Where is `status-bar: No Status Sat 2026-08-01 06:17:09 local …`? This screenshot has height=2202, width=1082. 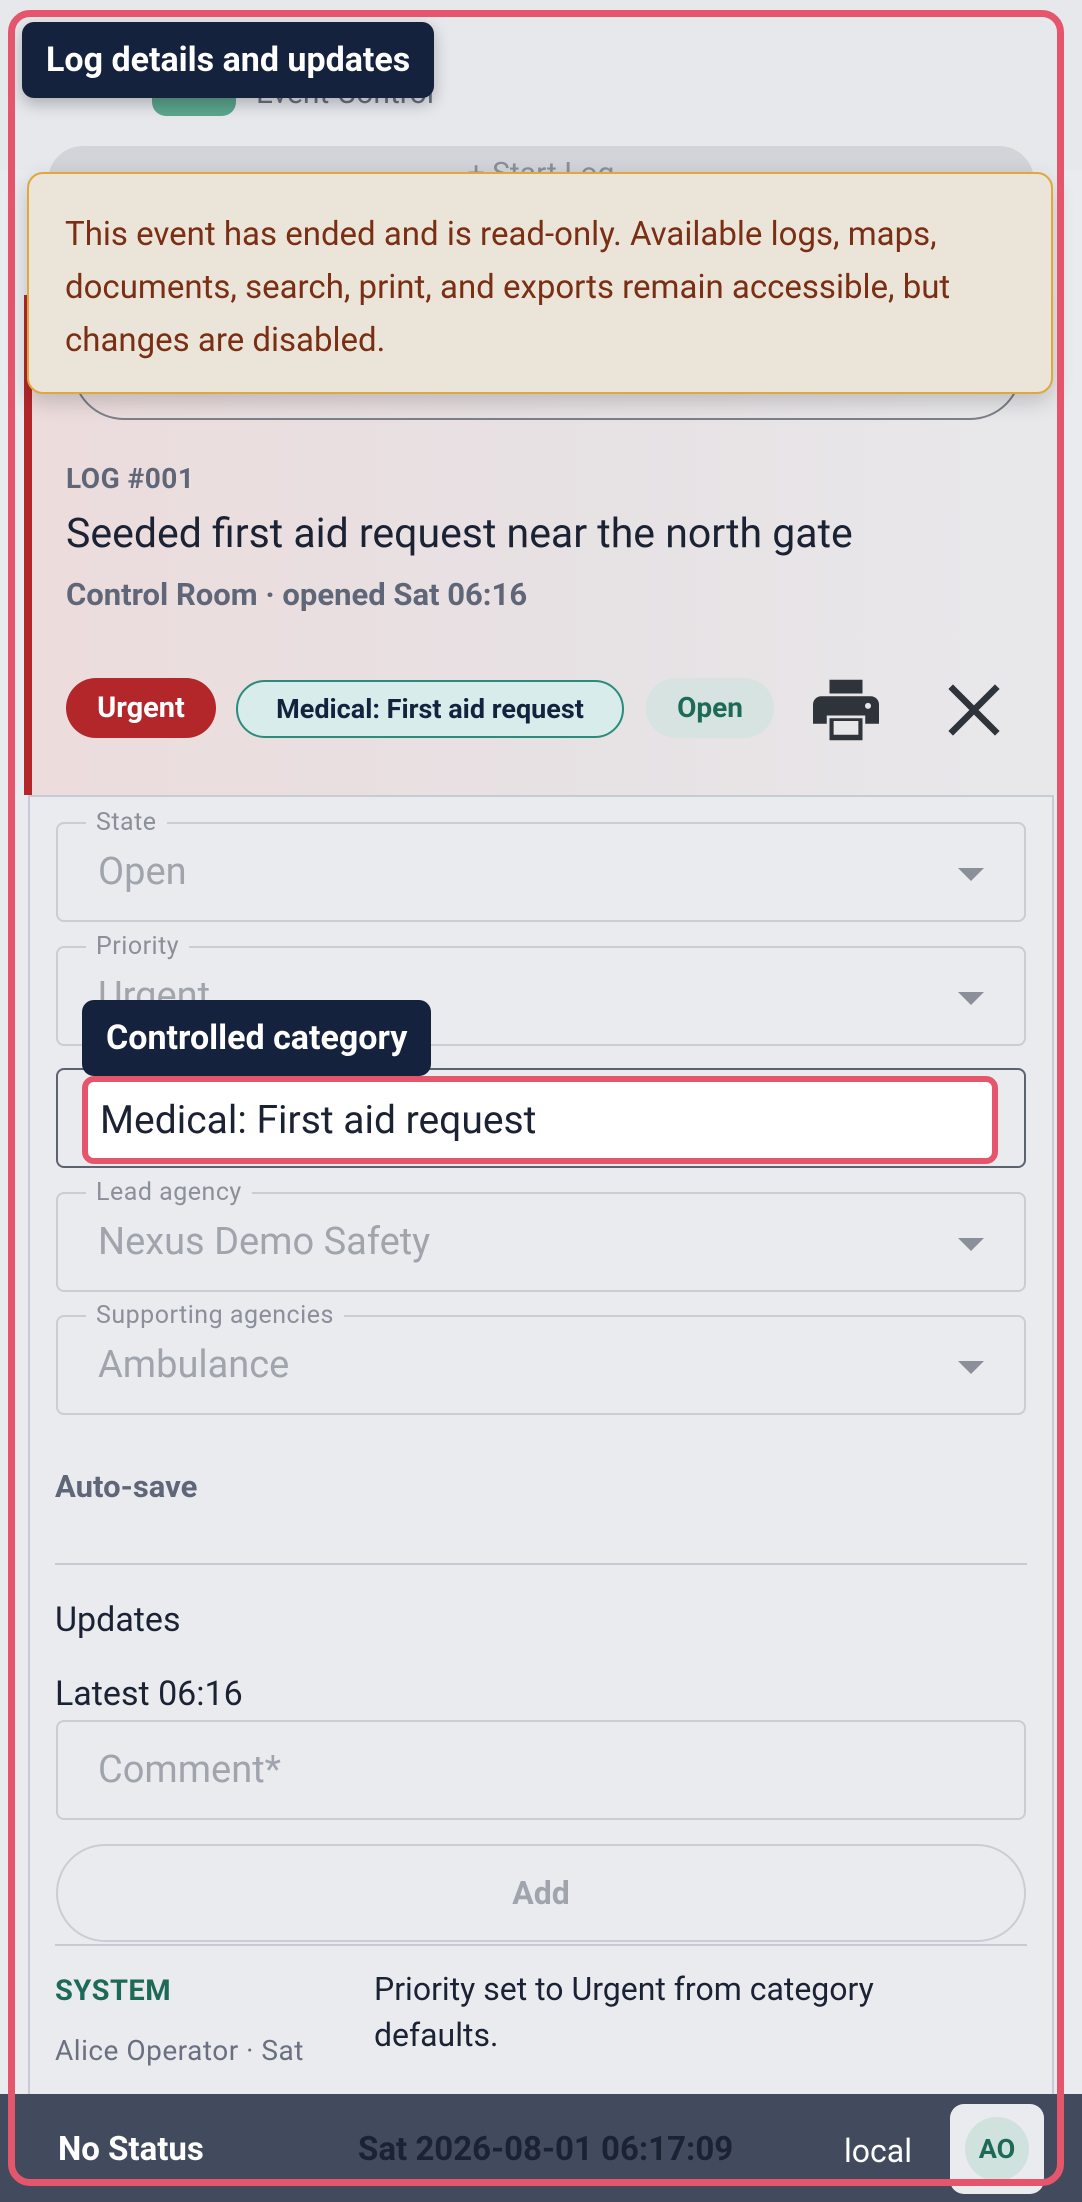
status-bar: No Status Sat 2026-08-01 06:17:09 local … is located at coordinates (541, 2148).